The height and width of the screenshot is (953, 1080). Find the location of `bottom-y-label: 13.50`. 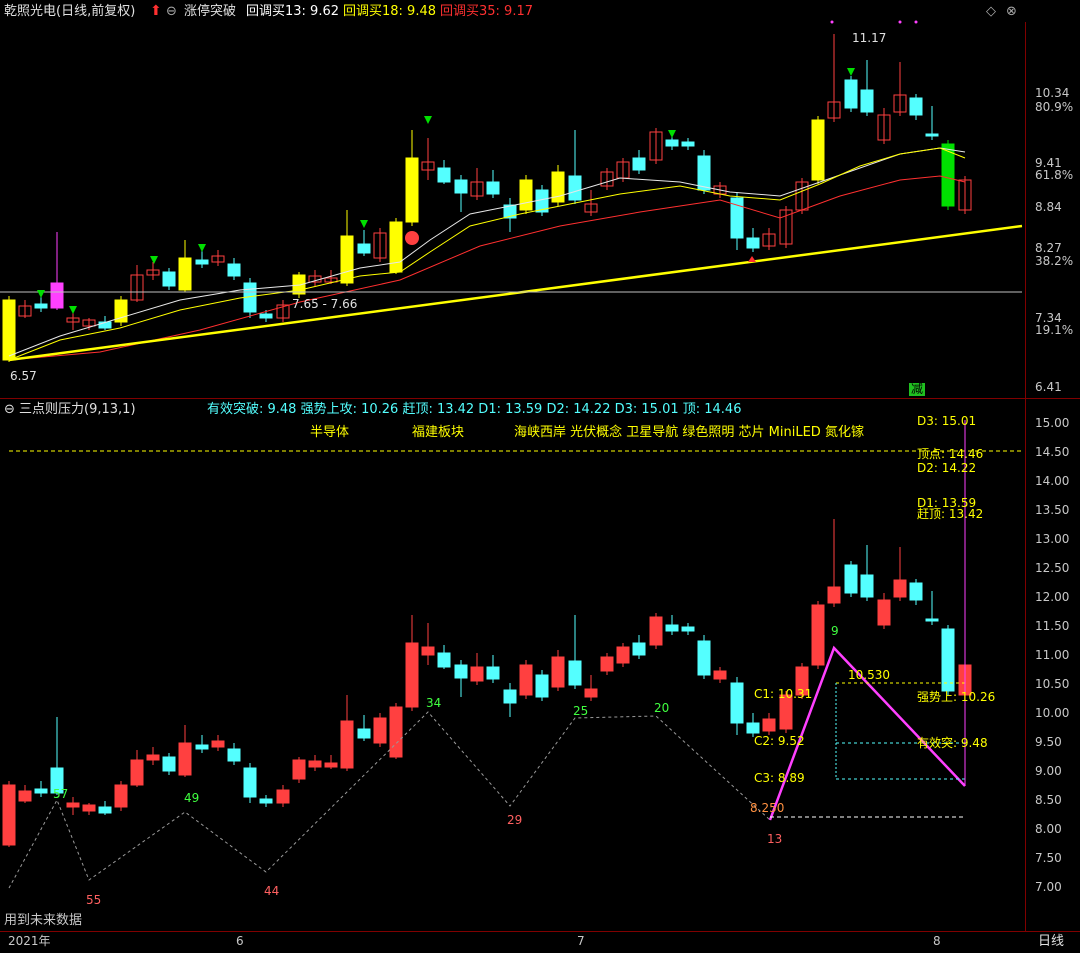

bottom-y-label: 13.50 is located at coordinates (1052, 510).